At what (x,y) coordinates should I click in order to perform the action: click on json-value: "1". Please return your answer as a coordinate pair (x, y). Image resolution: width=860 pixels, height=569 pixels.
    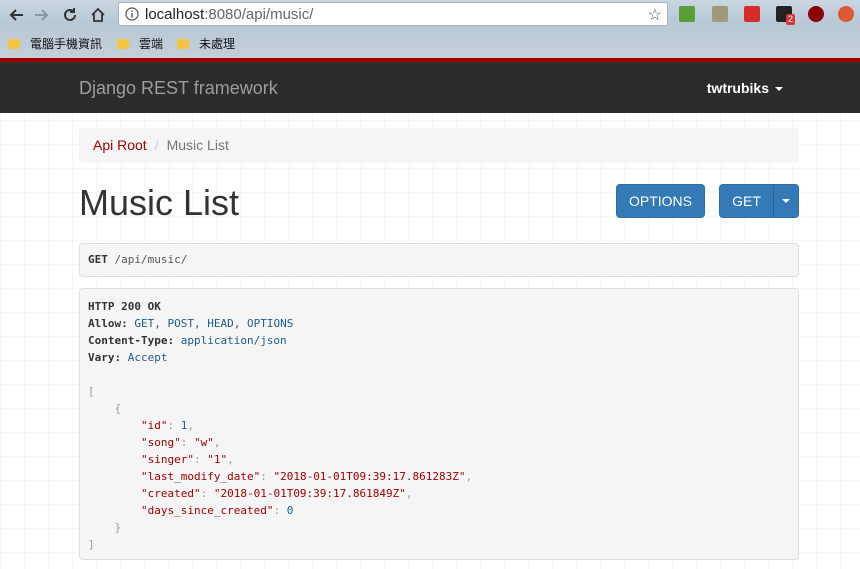
    Looking at the image, I should click on (217, 459).